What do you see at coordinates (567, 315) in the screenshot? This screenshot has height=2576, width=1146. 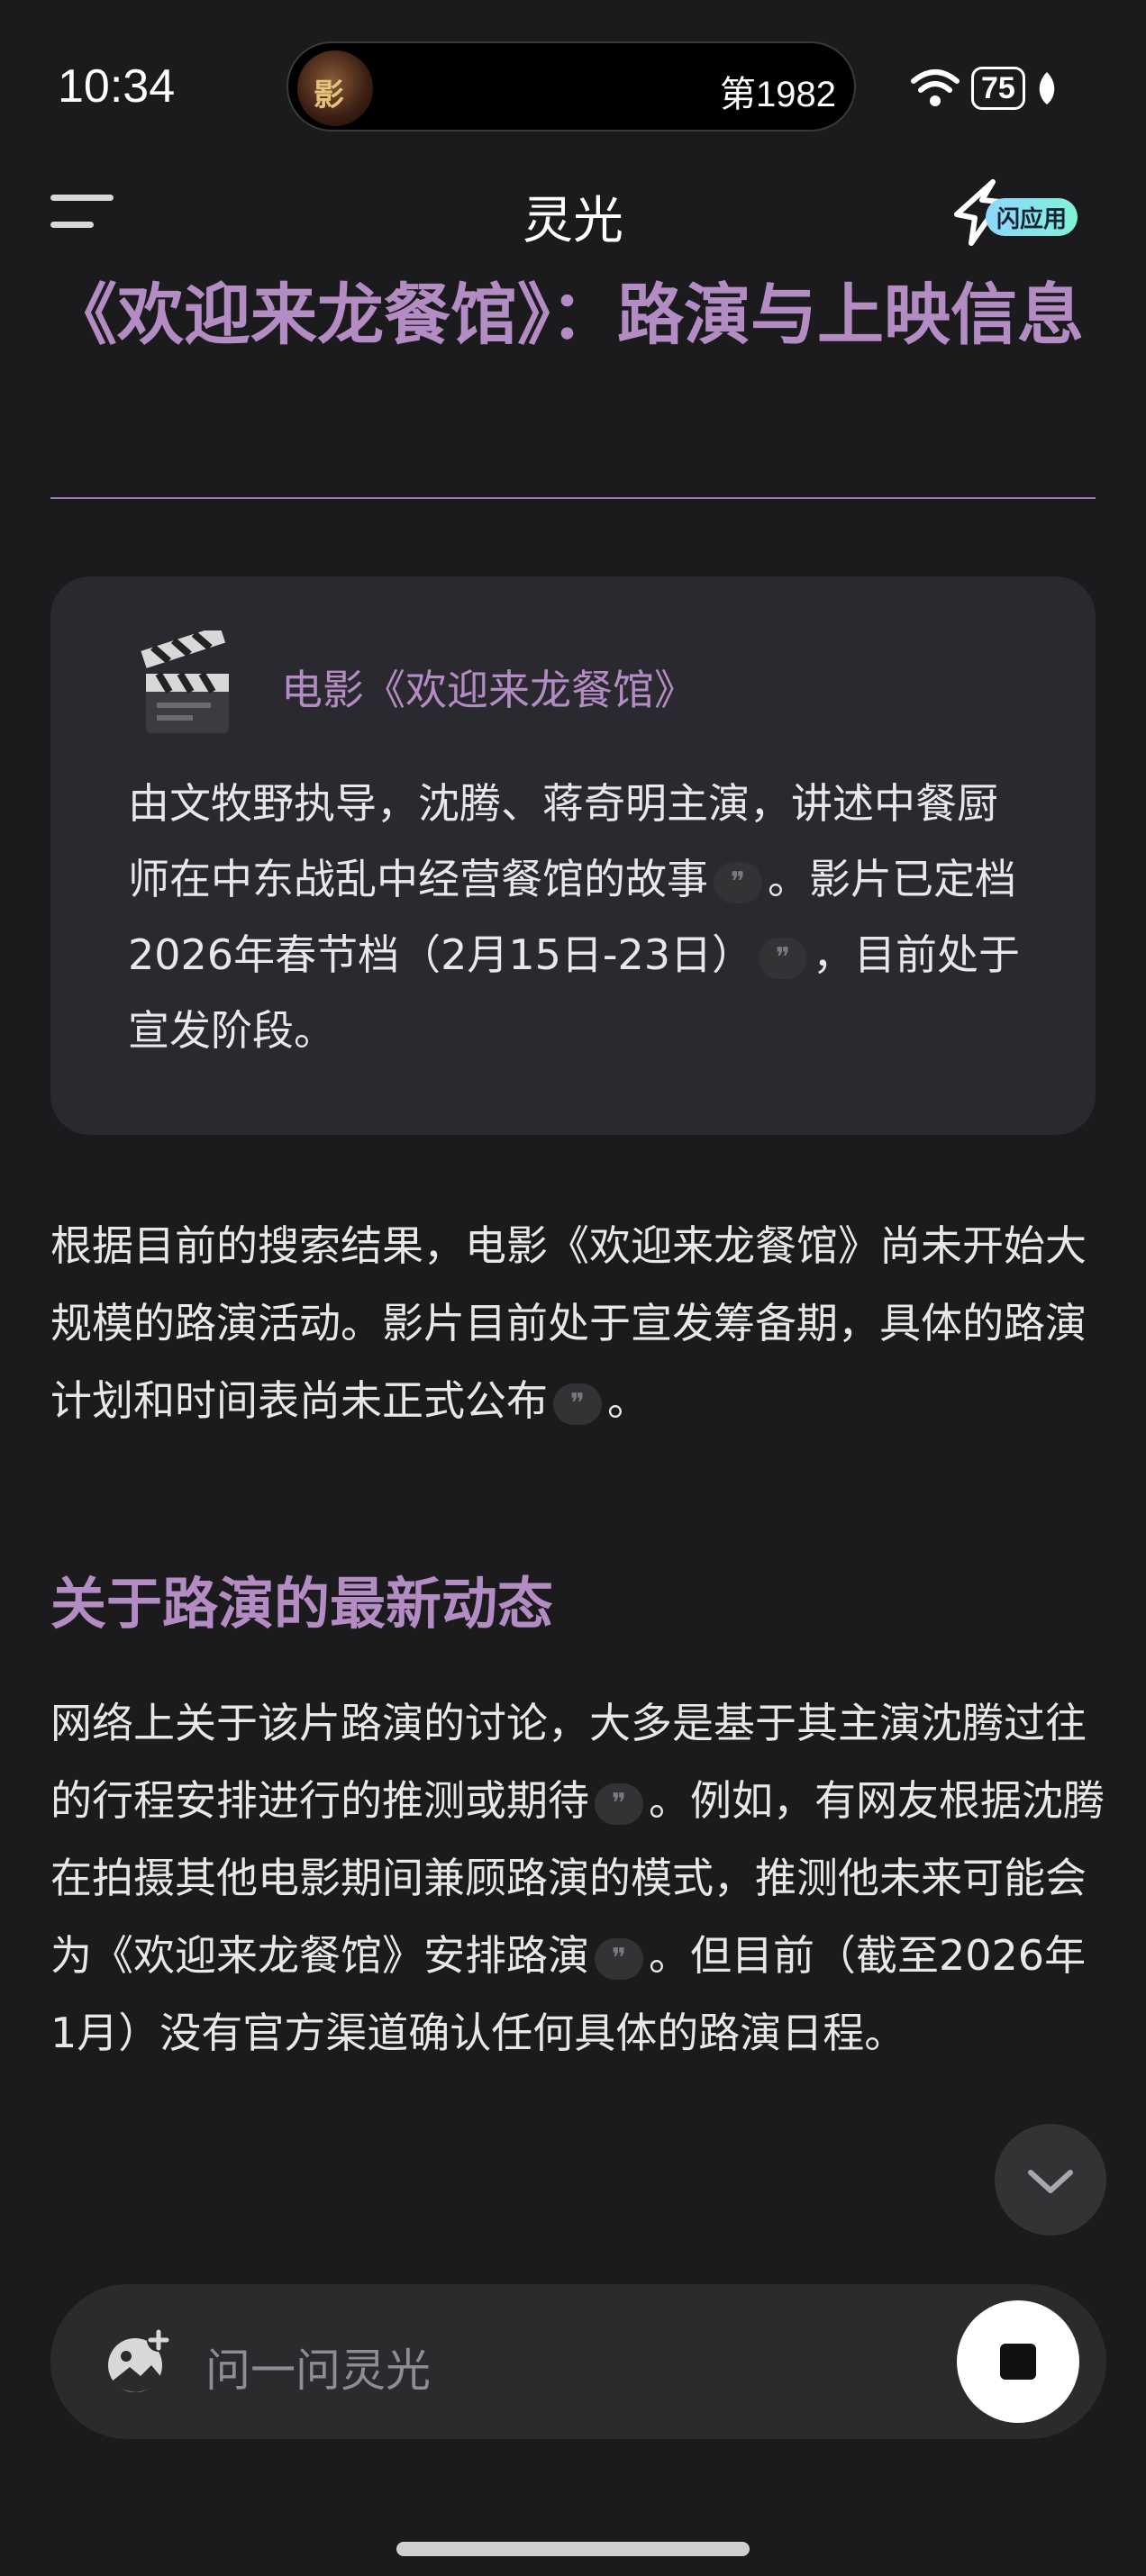 I see `article-heading: 《欢迎来龙餐馆》：路演与上映信息` at bounding box center [567, 315].